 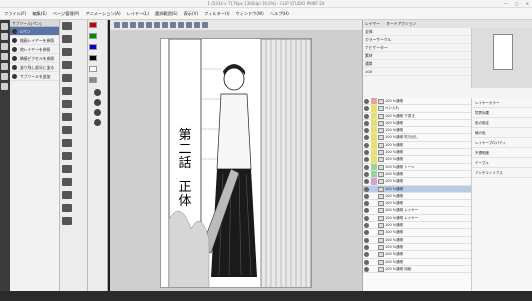 I want to click on select-tool-icon, so click(x=4, y=46).